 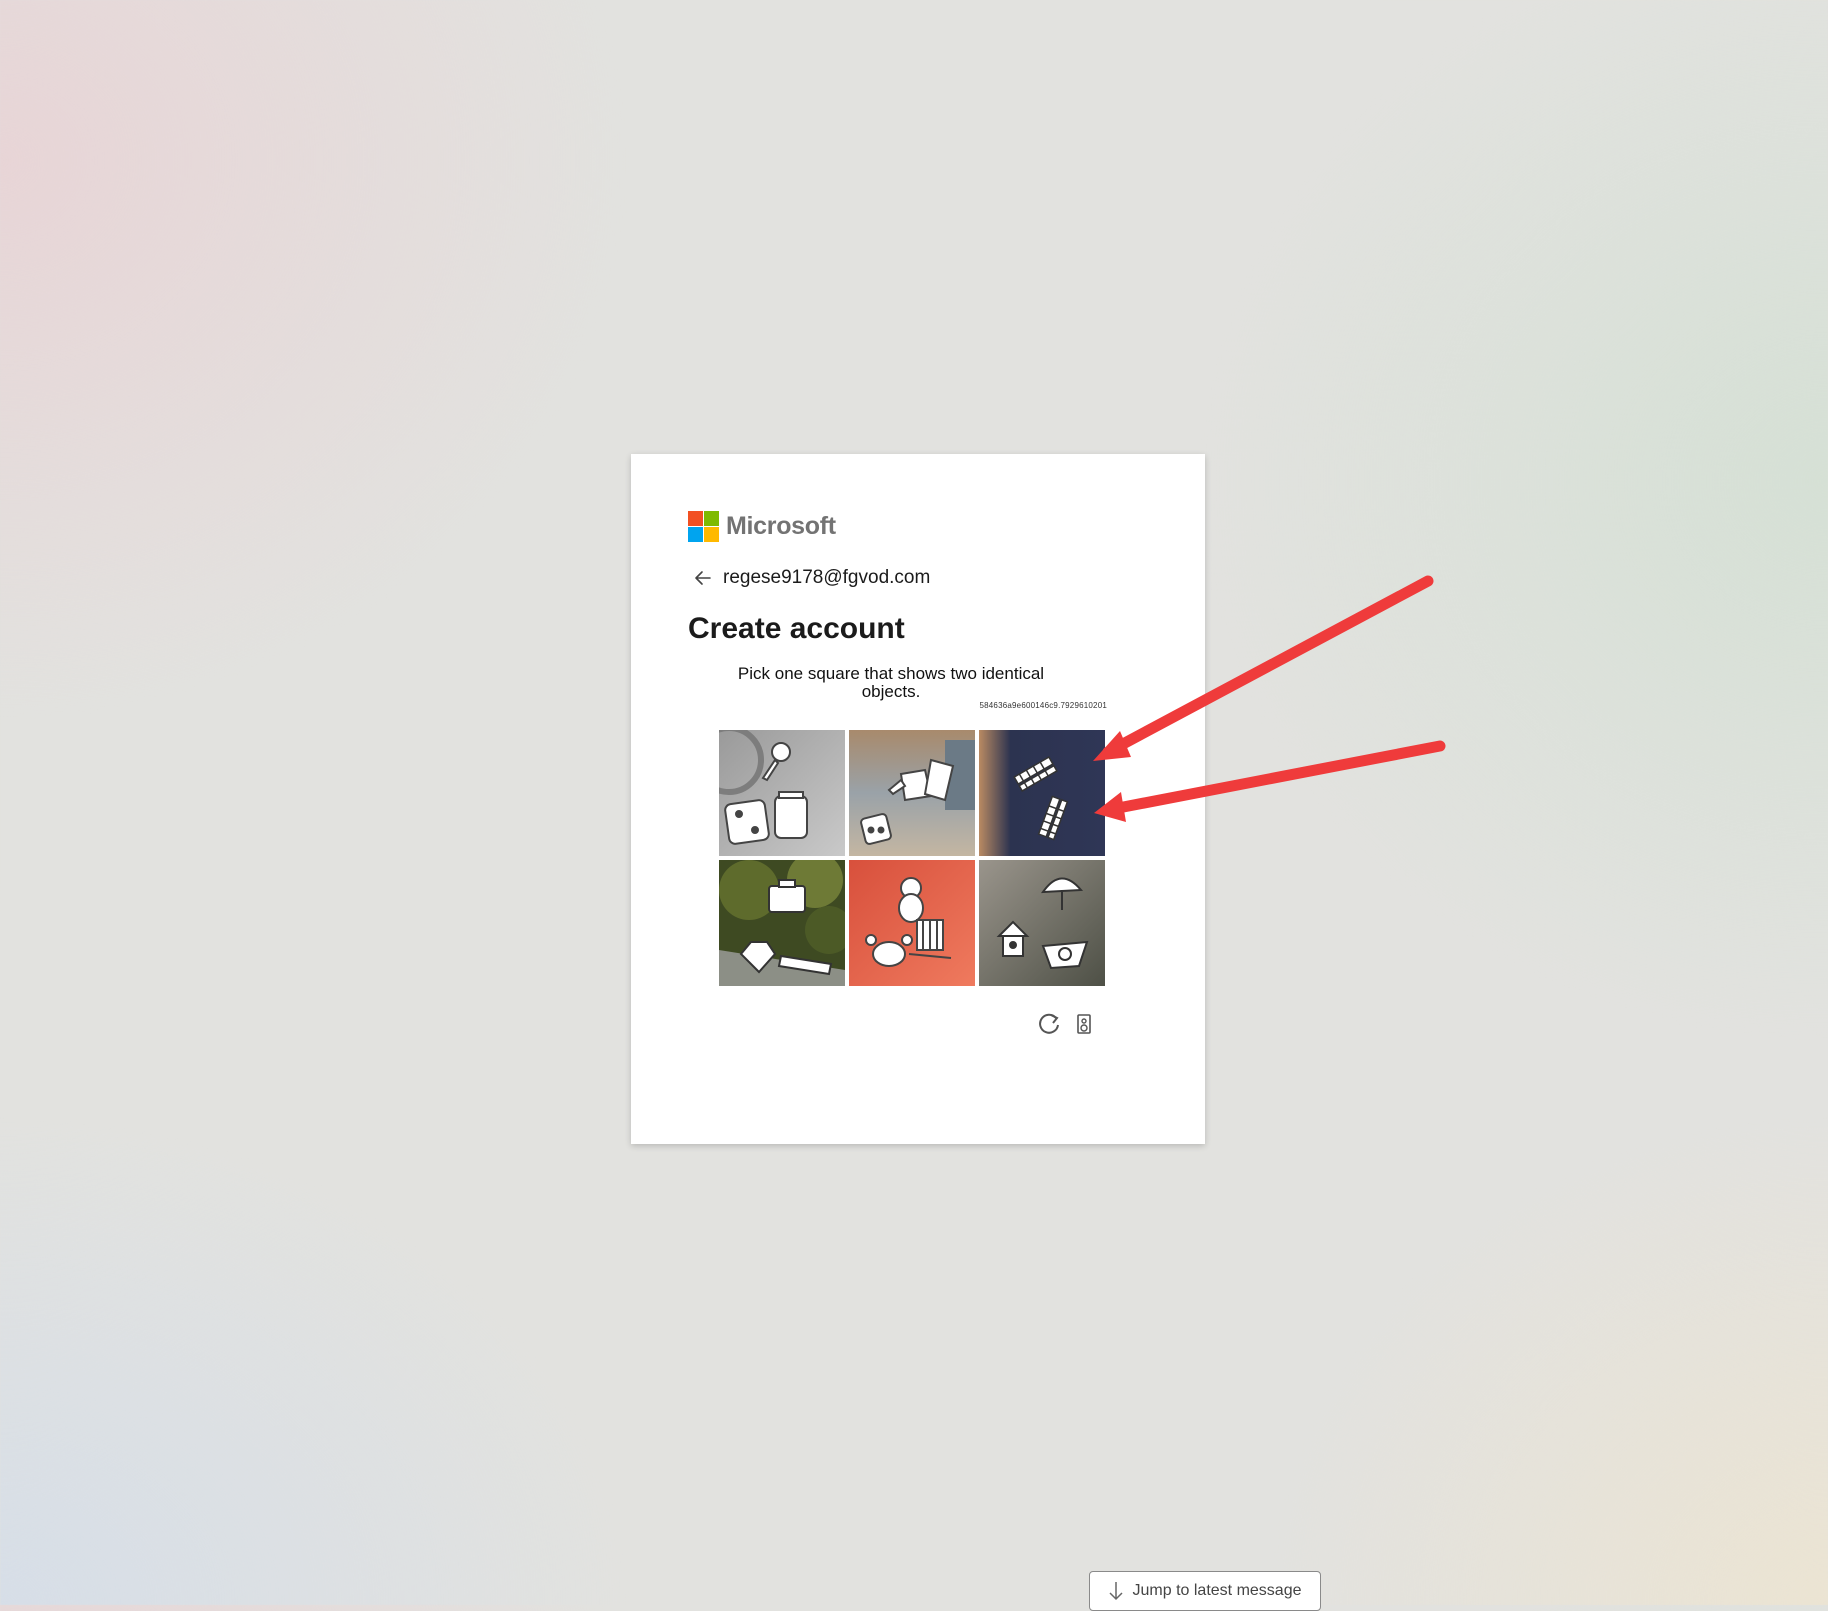 What do you see at coordinates (827, 577) in the screenshot?
I see `identity-email: regese9178@fgvod.com` at bounding box center [827, 577].